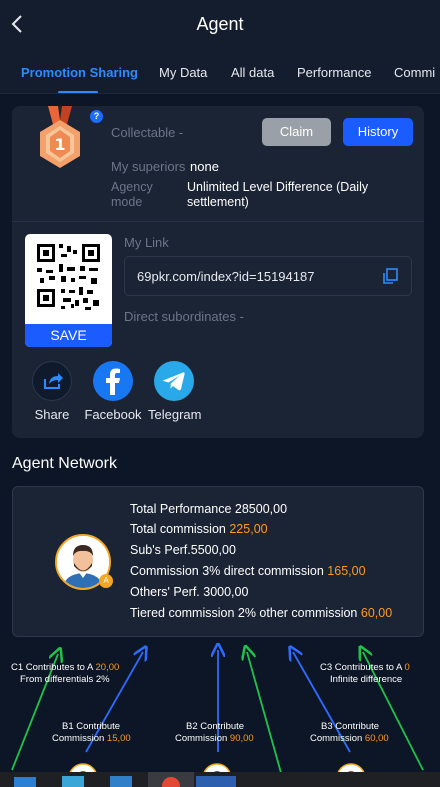 The width and height of the screenshot is (440, 787). I want to click on facebook-button: Facebook, so click(113, 391).